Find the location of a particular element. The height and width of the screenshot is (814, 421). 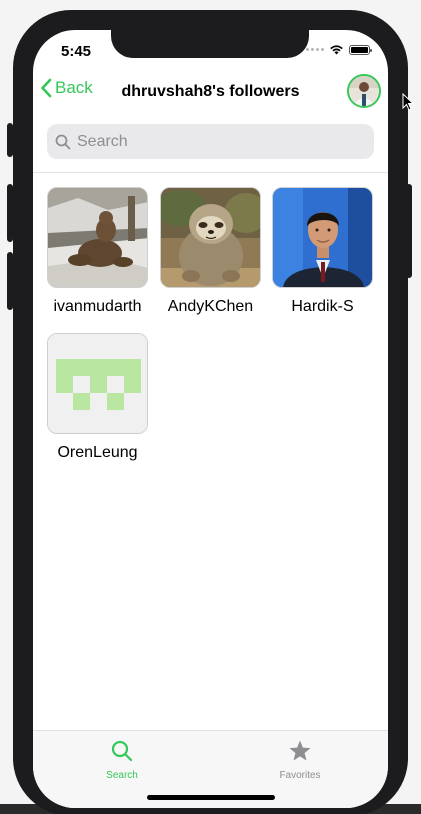

search-bar is located at coordinates (210, 141).